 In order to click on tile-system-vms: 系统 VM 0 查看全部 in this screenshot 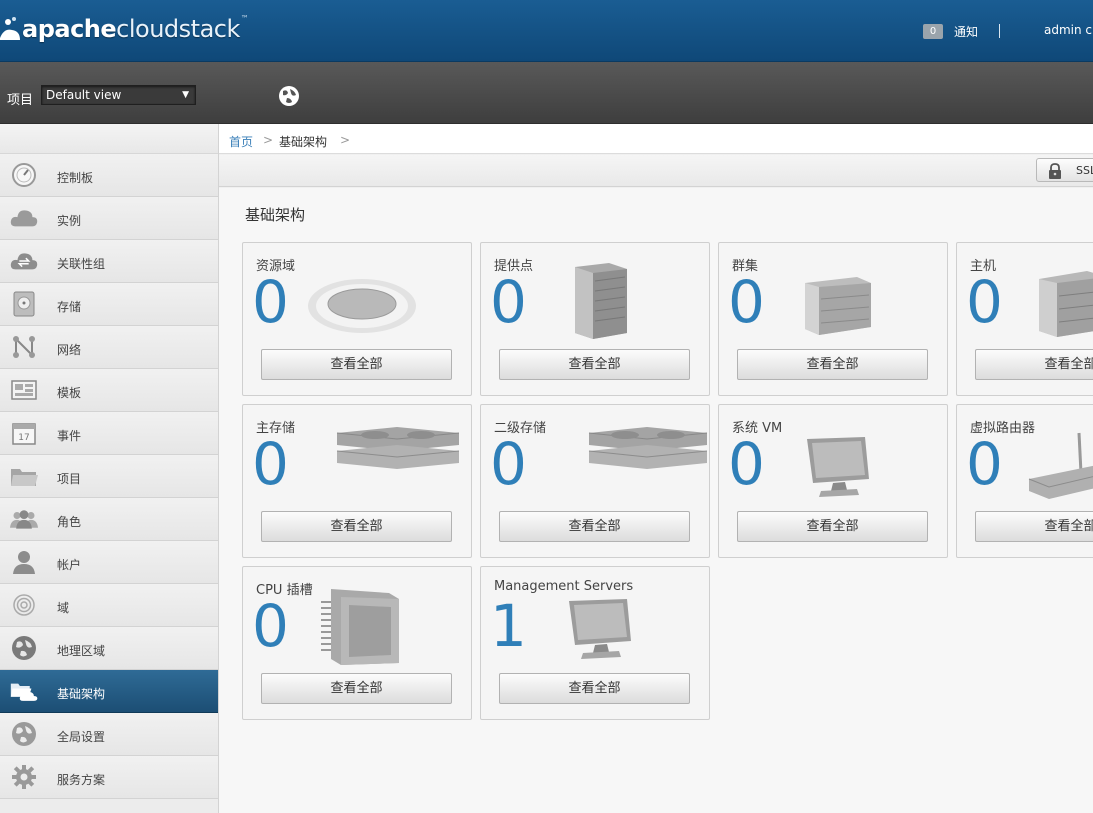, I will do `click(833, 481)`.